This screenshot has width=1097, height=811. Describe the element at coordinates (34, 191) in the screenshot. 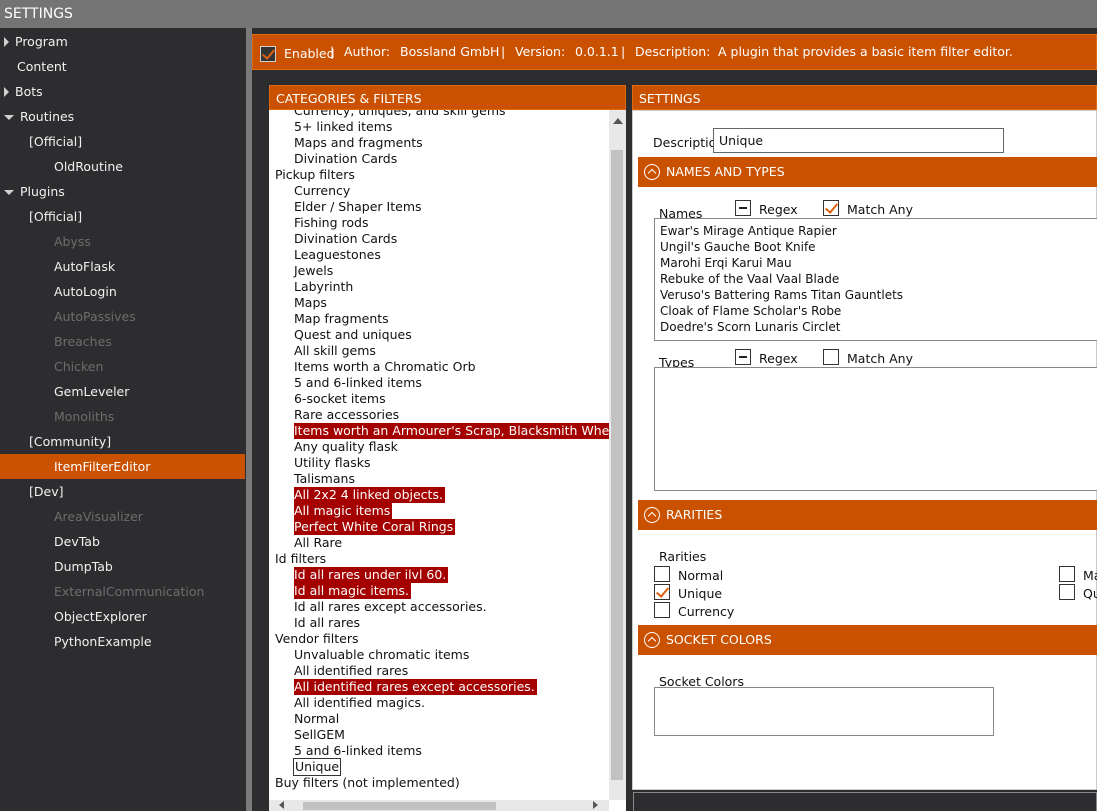

I see `sidebar-item: Plugins` at that location.